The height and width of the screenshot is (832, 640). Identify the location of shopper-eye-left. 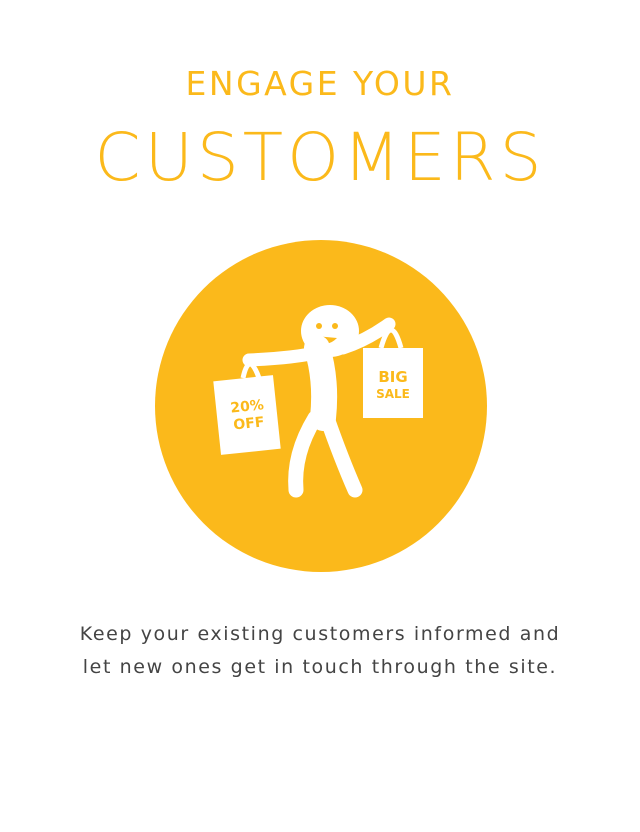
(319, 326).